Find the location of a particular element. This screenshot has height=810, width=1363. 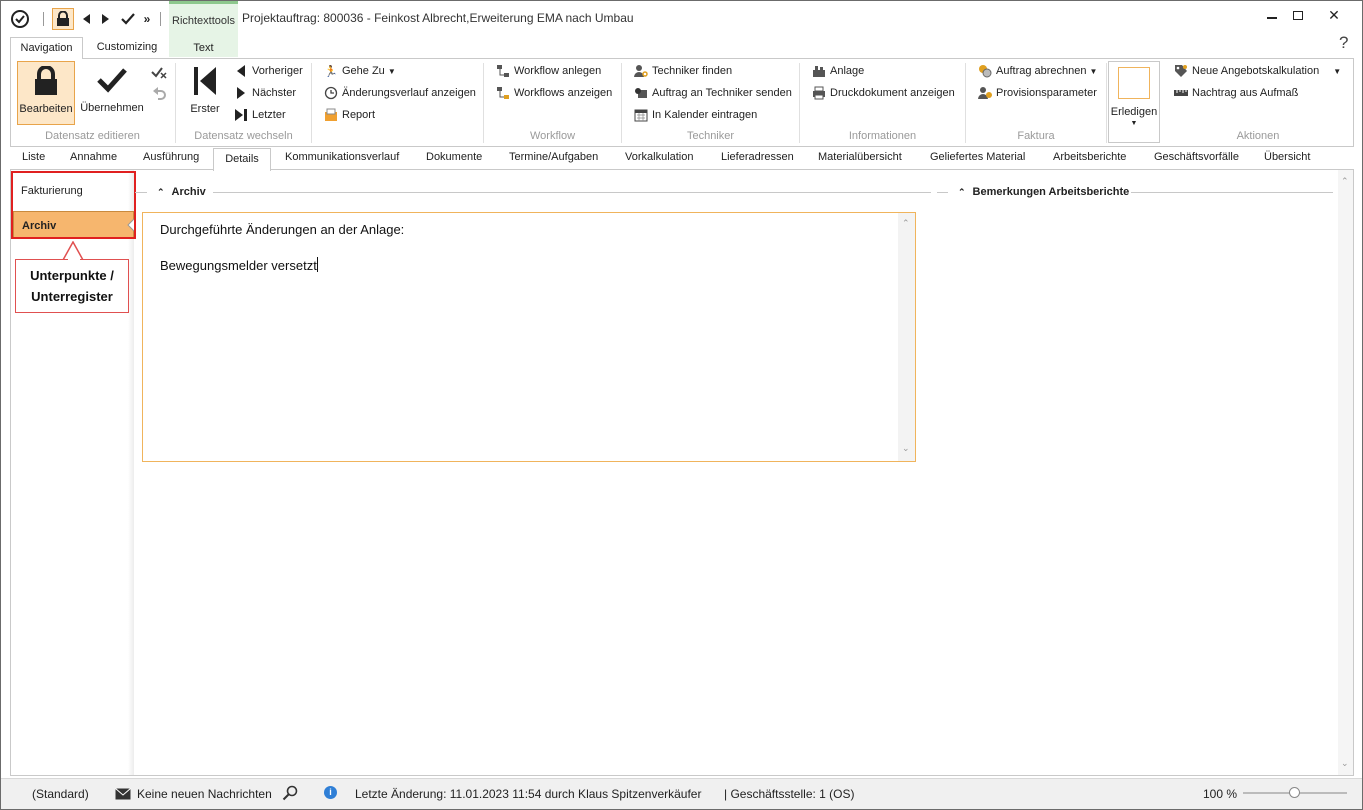

zoom-slider-thumb is located at coordinates (1294, 792).